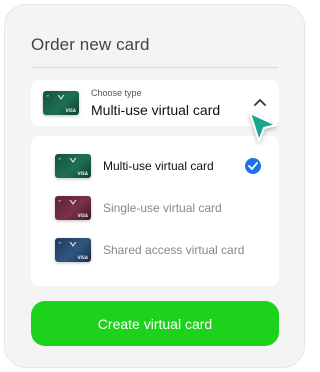  I want to click on option-label: Shared access virtual card, so click(174, 250).